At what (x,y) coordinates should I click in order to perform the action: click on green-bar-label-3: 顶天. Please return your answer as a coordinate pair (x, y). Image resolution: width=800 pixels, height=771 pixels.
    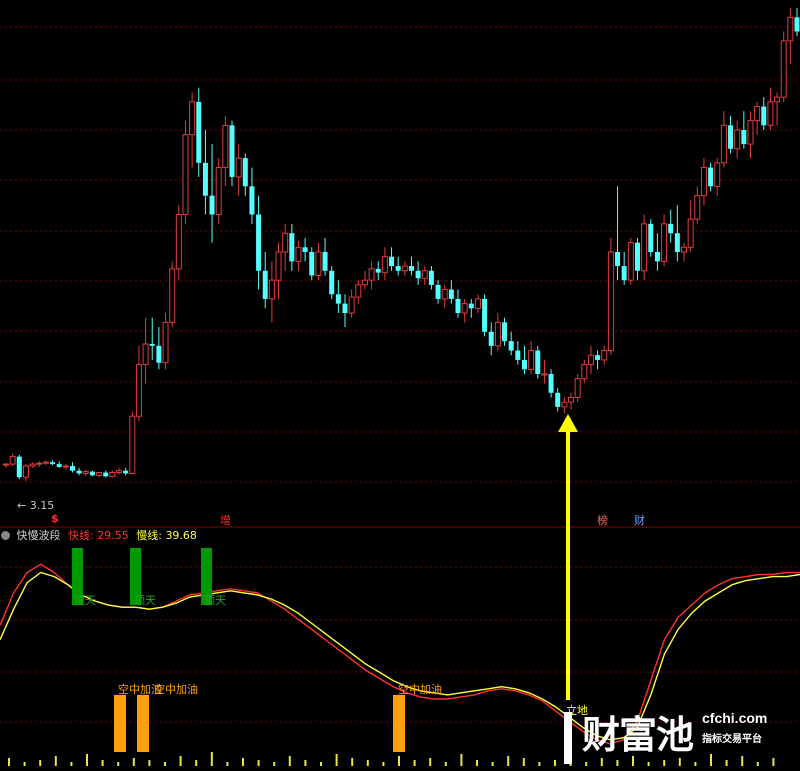
    Looking at the image, I should click on (215, 600).